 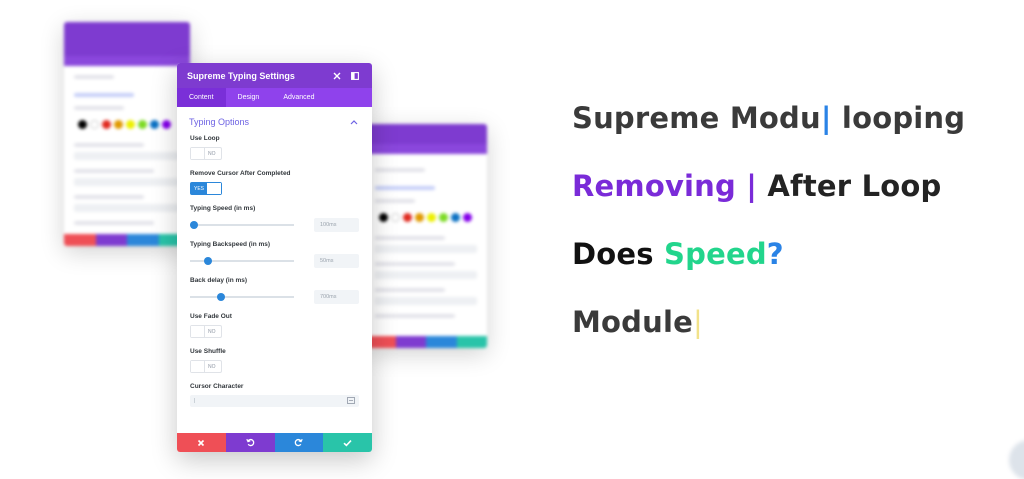 I want to click on undo-icon, so click(x=249, y=442).